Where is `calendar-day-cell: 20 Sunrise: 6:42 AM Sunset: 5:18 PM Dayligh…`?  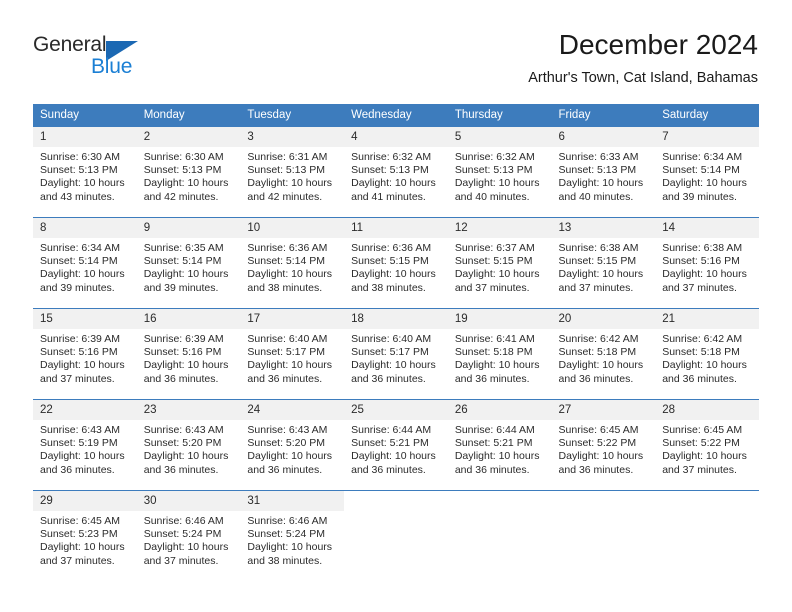 calendar-day-cell: 20 Sunrise: 6:42 AM Sunset: 5:18 PM Dayligh… is located at coordinates (603, 354).